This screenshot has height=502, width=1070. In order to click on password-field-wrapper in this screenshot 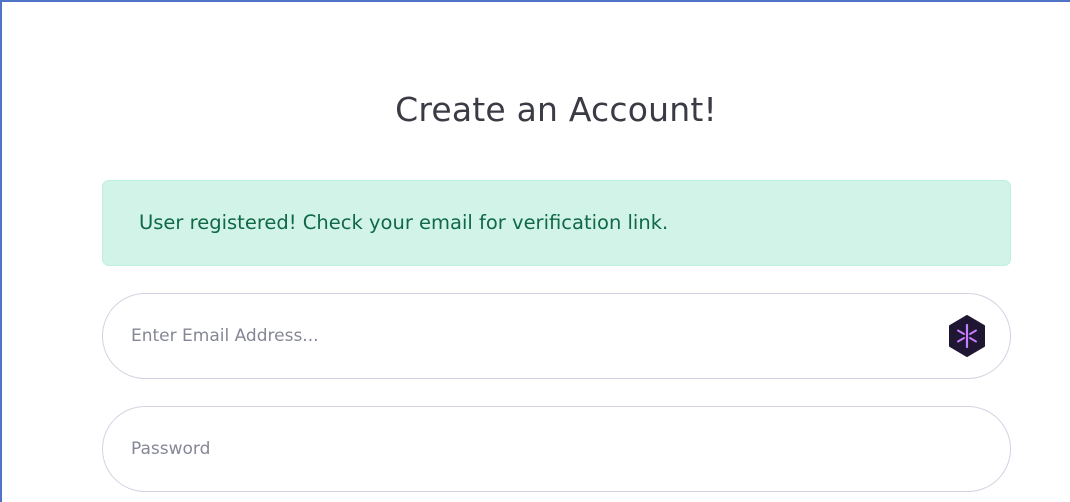, I will do `click(556, 449)`.